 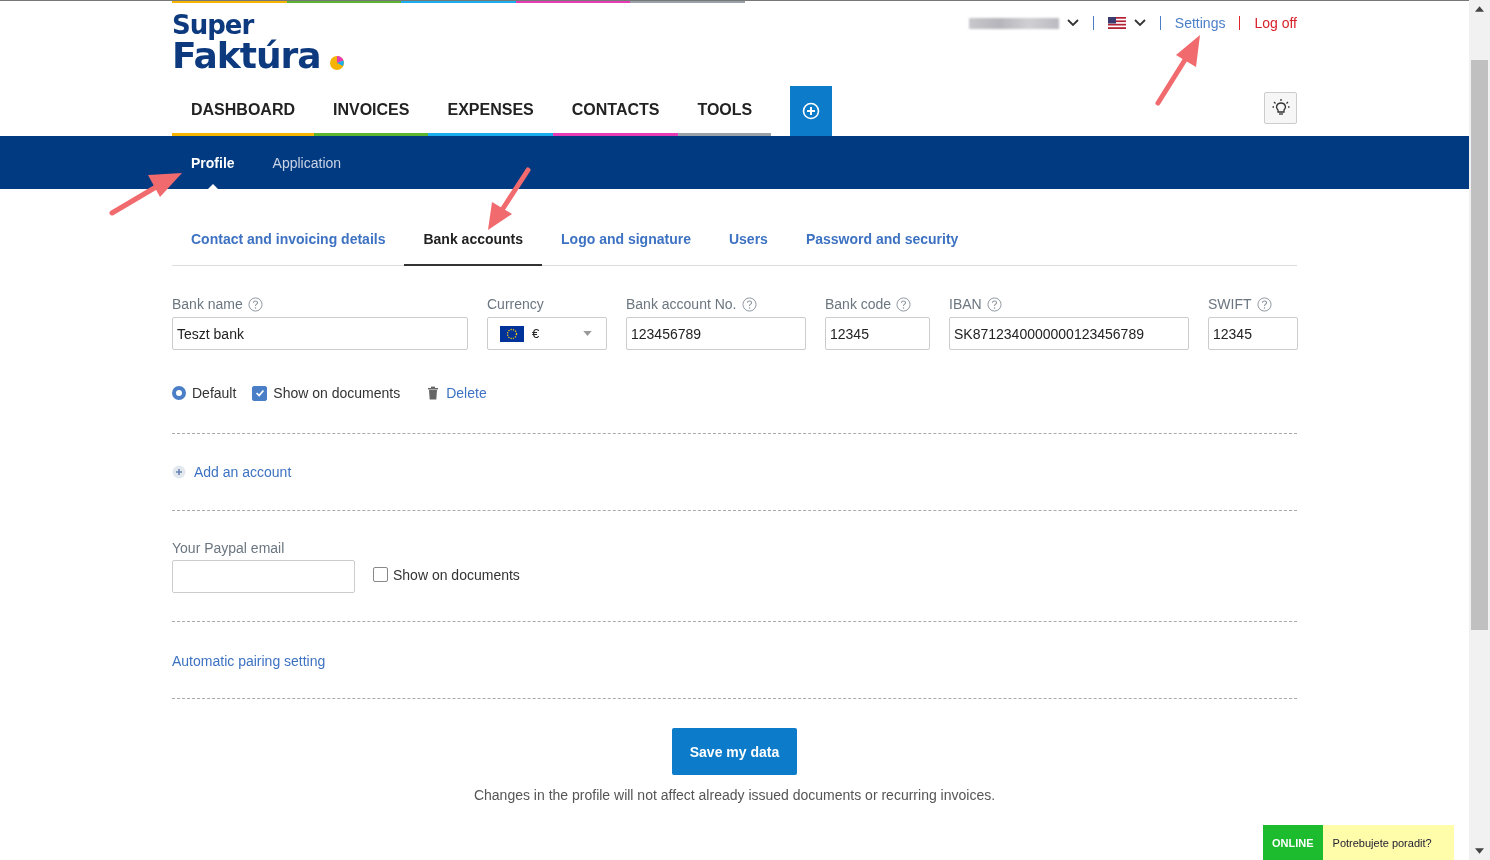 I want to click on log-off-link: Log off, so click(x=1275, y=23).